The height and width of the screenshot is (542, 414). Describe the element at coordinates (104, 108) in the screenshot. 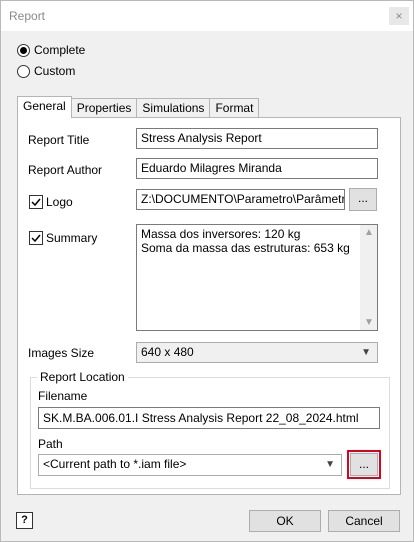

I see `tab-properties: Properties` at that location.